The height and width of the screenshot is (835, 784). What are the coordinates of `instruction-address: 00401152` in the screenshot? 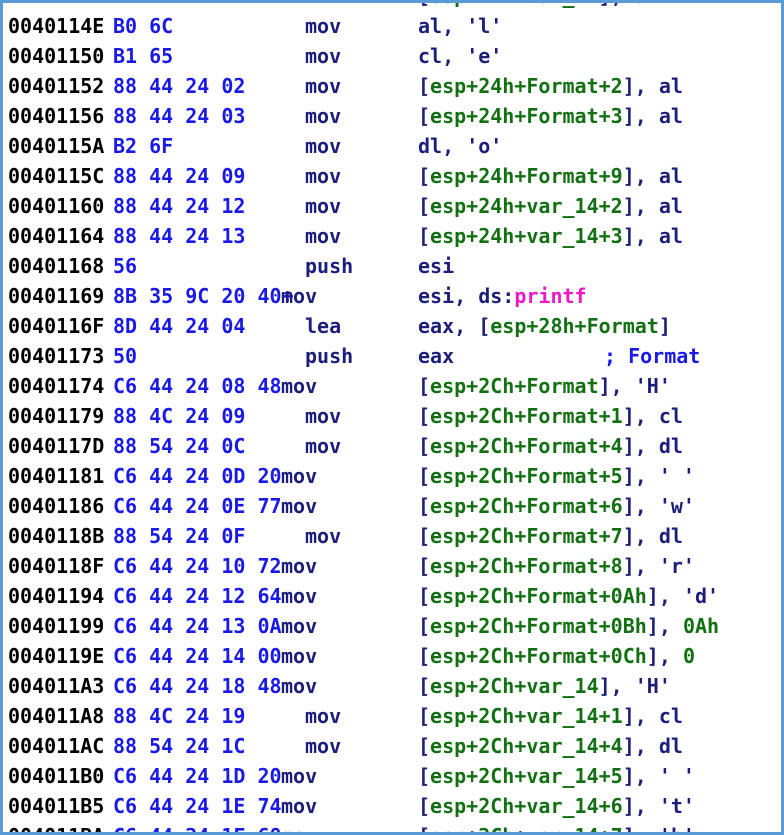 It's located at (56, 86).